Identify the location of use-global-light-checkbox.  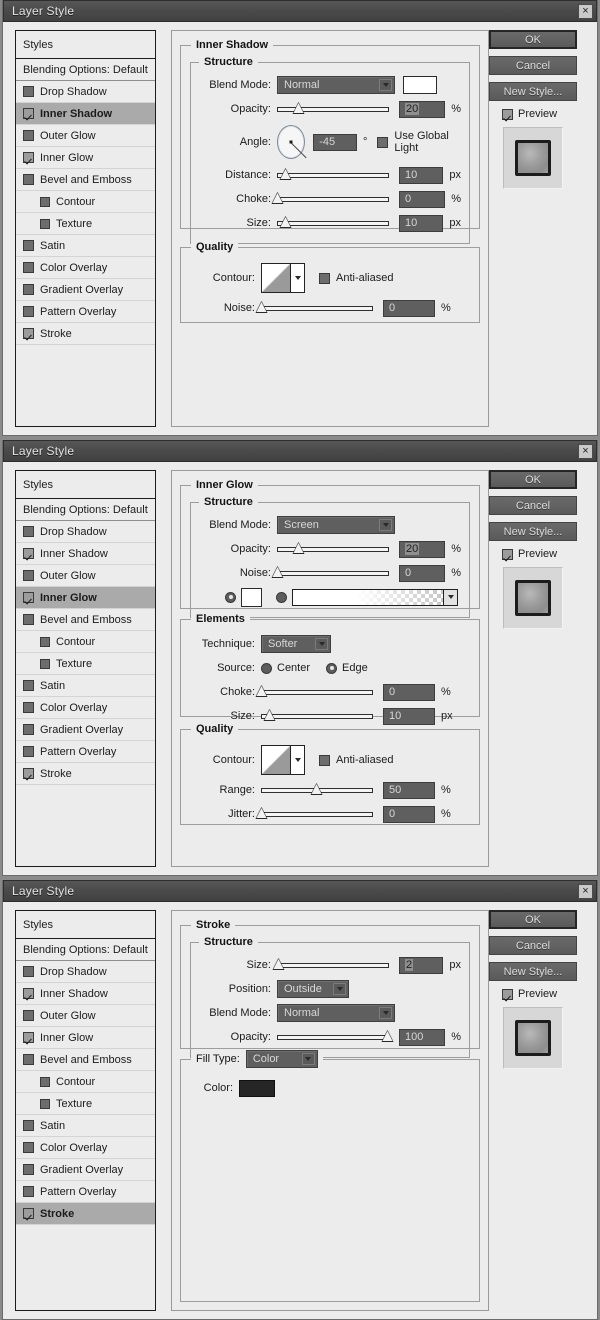
(383, 142).